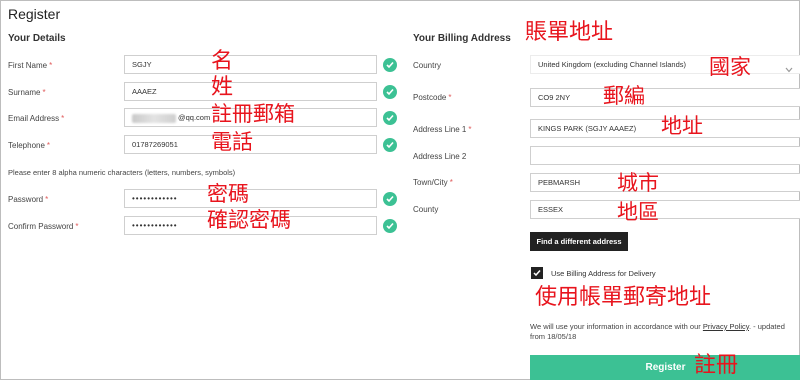  What do you see at coordinates (426, 209) in the screenshot?
I see `county-label: County` at bounding box center [426, 209].